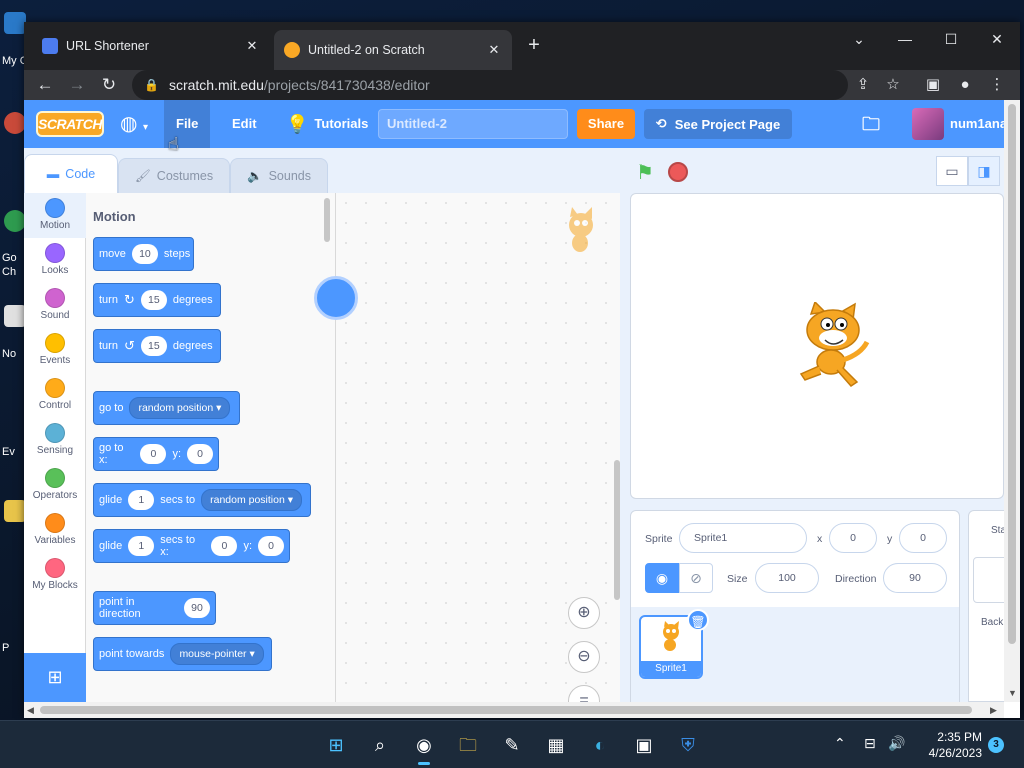  What do you see at coordinates (993, 710) in the screenshot?
I see `scroll-right-arrow-icon: ▶` at bounding box center [993, 710].